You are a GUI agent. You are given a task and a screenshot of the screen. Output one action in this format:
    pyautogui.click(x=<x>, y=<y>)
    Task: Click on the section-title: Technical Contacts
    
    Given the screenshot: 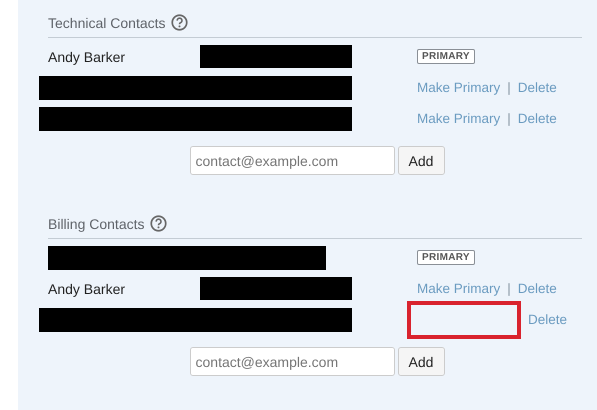 What is the action you would take?
    pyautogui.click(x=107, y=22)
    